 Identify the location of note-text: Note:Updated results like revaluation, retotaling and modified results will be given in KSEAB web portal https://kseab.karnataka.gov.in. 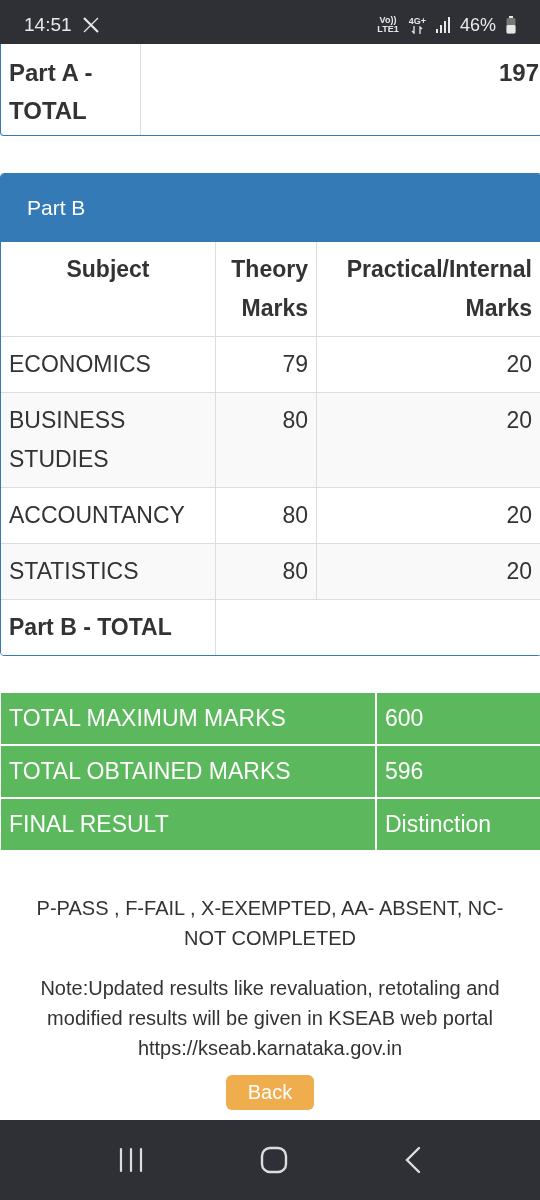
(270, 1018).